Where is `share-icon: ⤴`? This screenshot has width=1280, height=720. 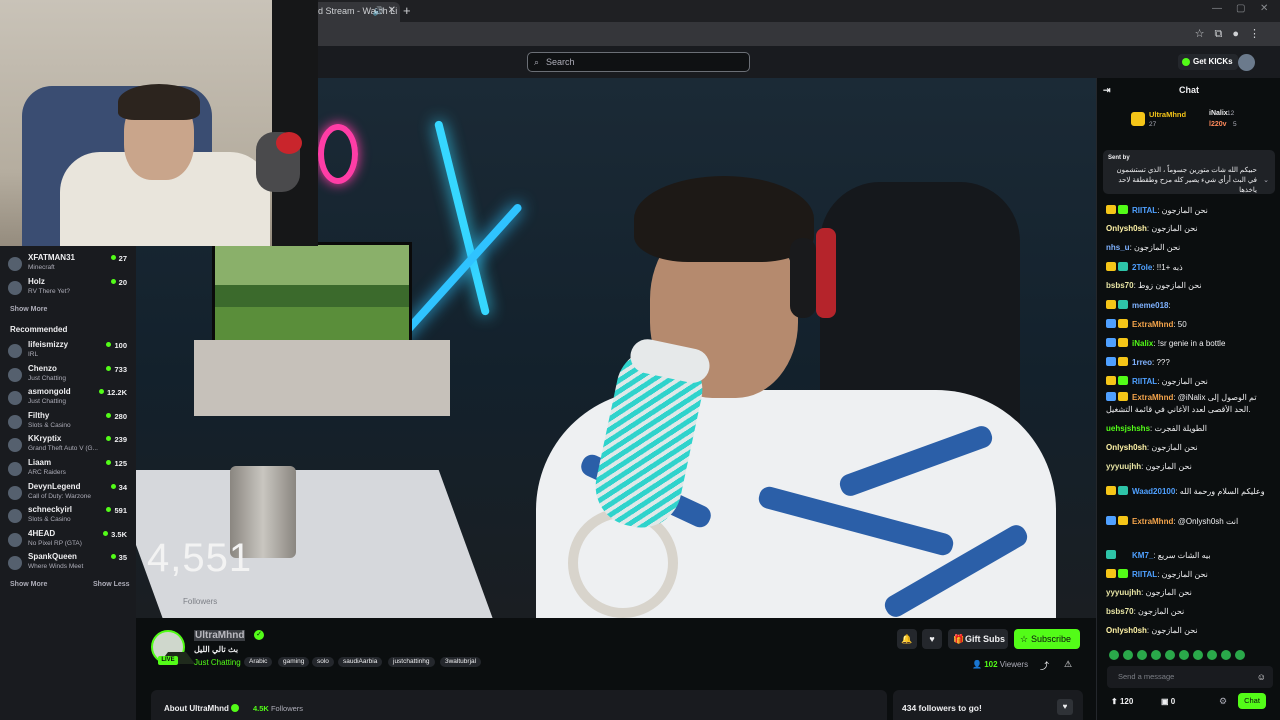
share-icon: ⤴ is located at coordinates (1044, 665).